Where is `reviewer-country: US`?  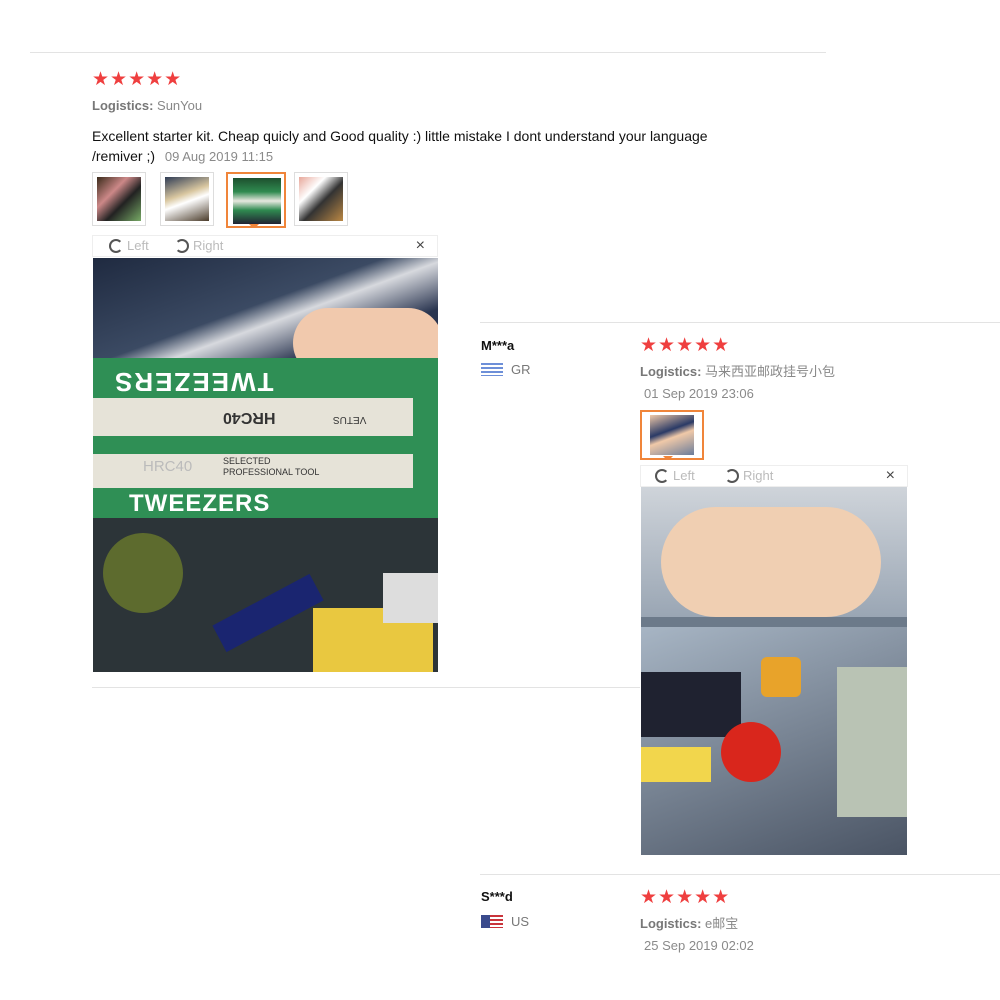 reviewer-country: US is located at coordinates (505, 921).